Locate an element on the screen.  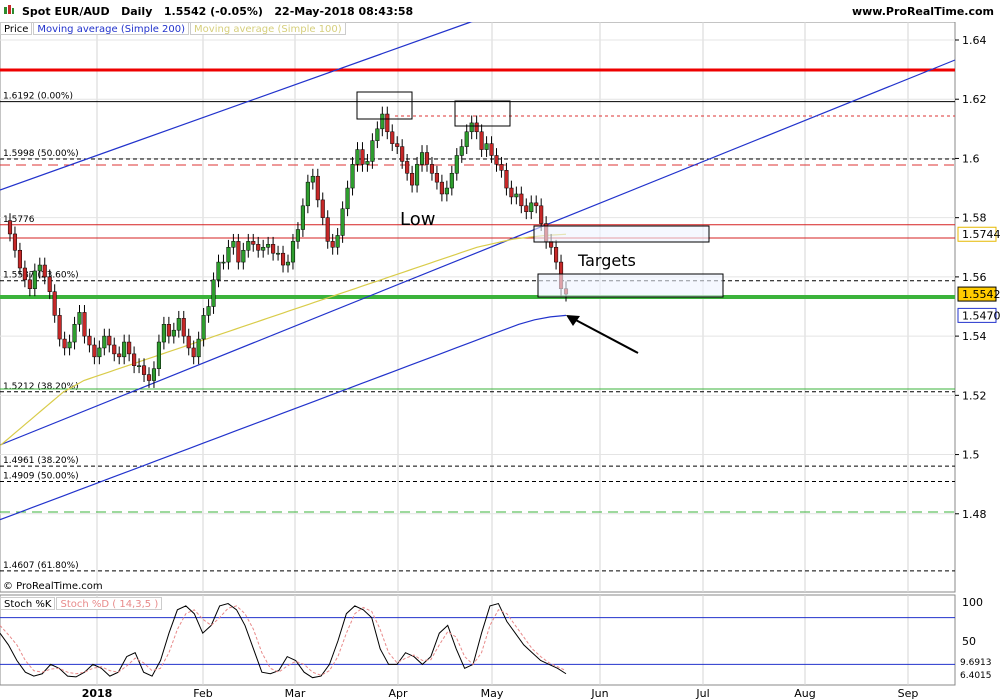
y-tick-label: 1.48 is located at coordinates (974, 514).